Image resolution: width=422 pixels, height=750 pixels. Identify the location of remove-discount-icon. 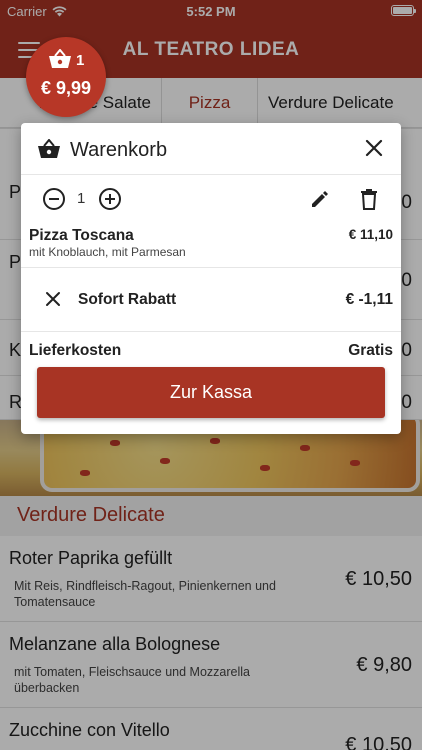
(53, 299).